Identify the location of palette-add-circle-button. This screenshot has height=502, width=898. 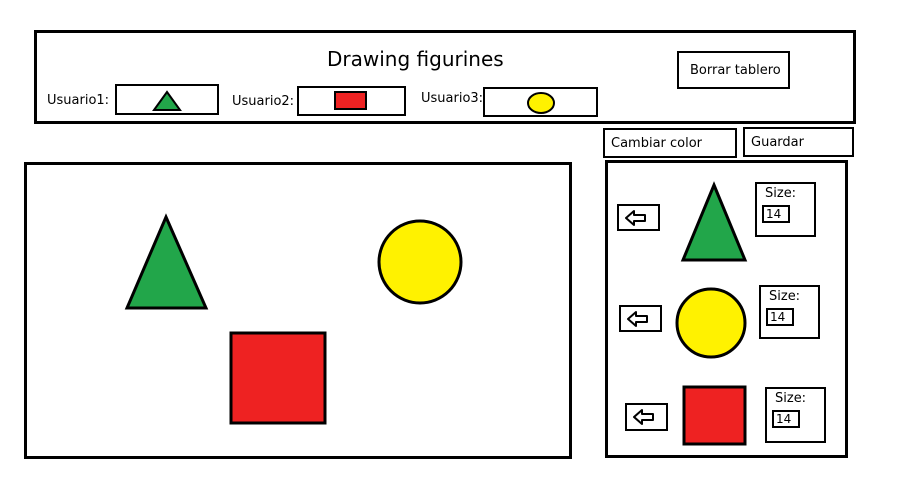
(640, 318).